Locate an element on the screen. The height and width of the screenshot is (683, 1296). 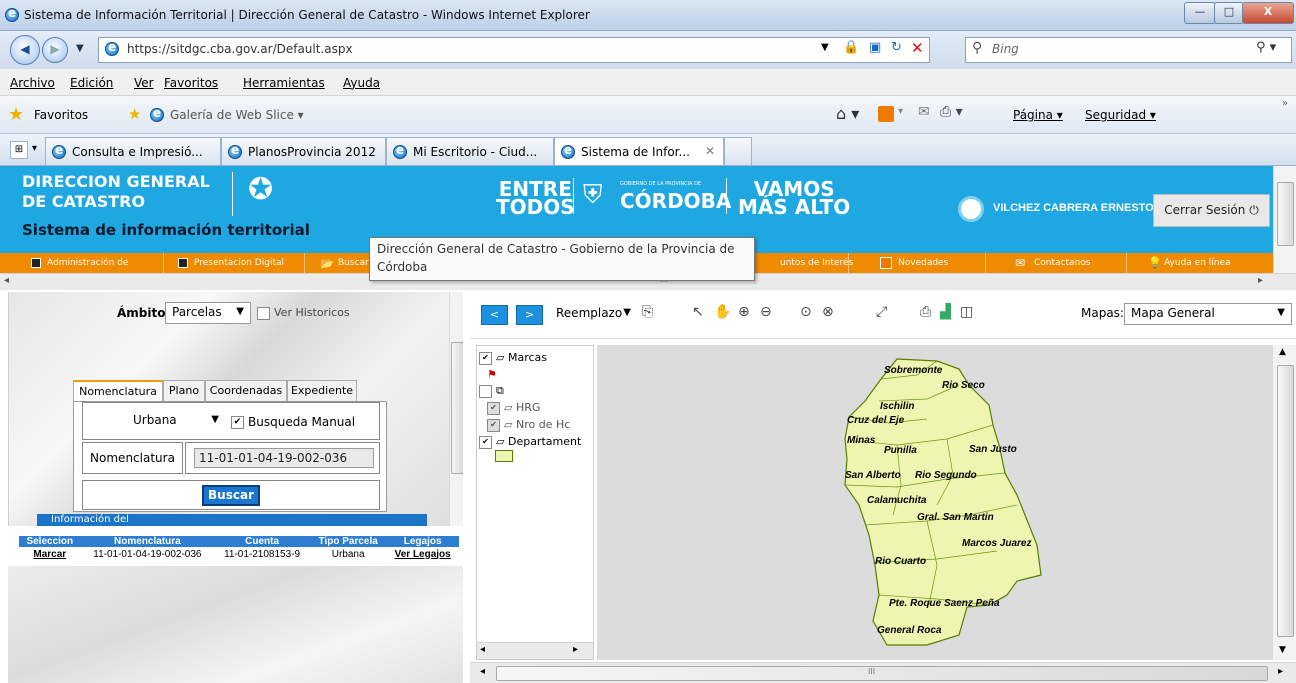
forward-arrow-icon: ▶ is located at coordinates (55, 50).